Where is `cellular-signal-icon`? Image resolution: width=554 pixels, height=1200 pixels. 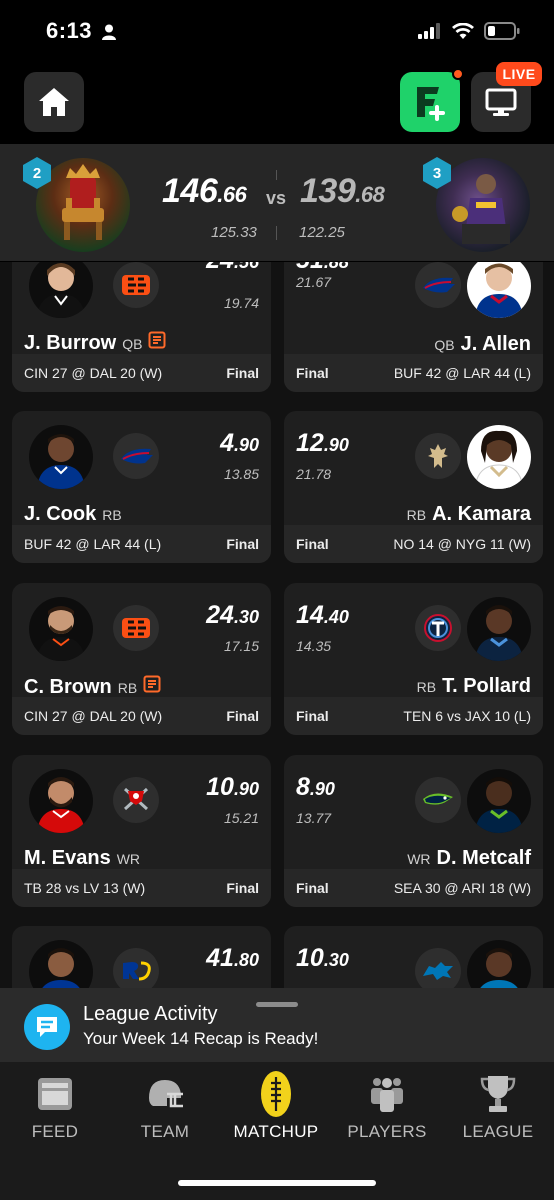 cellular-signal-icon is located at coordinates (429, 31).